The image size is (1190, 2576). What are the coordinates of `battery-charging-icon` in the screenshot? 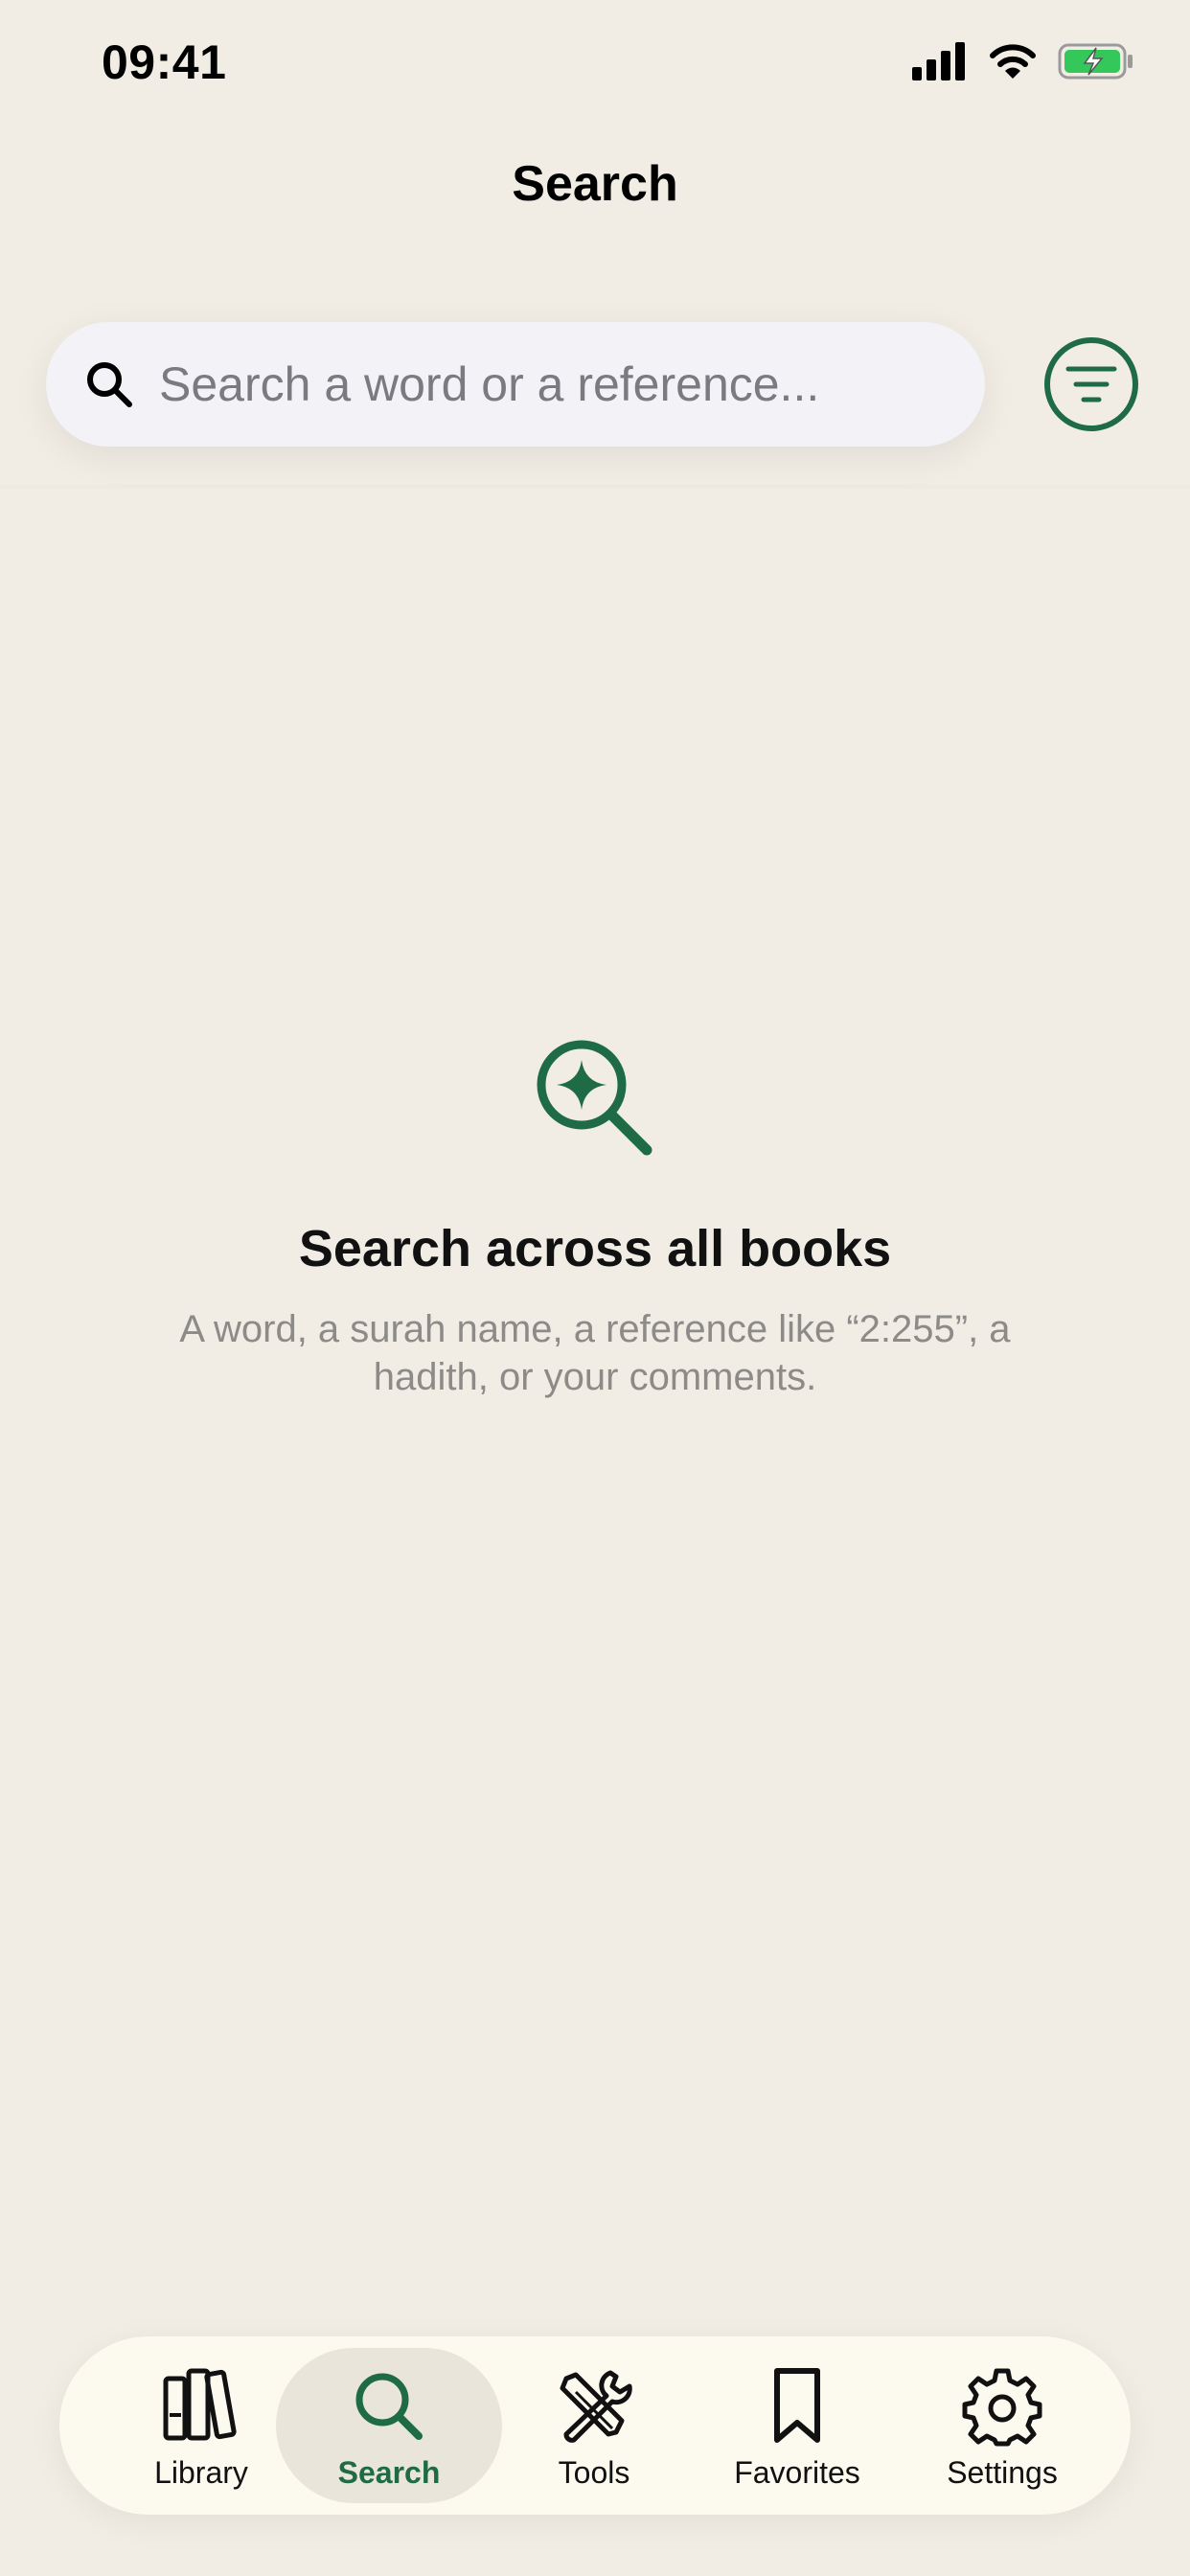 It's located at (1096, 62).